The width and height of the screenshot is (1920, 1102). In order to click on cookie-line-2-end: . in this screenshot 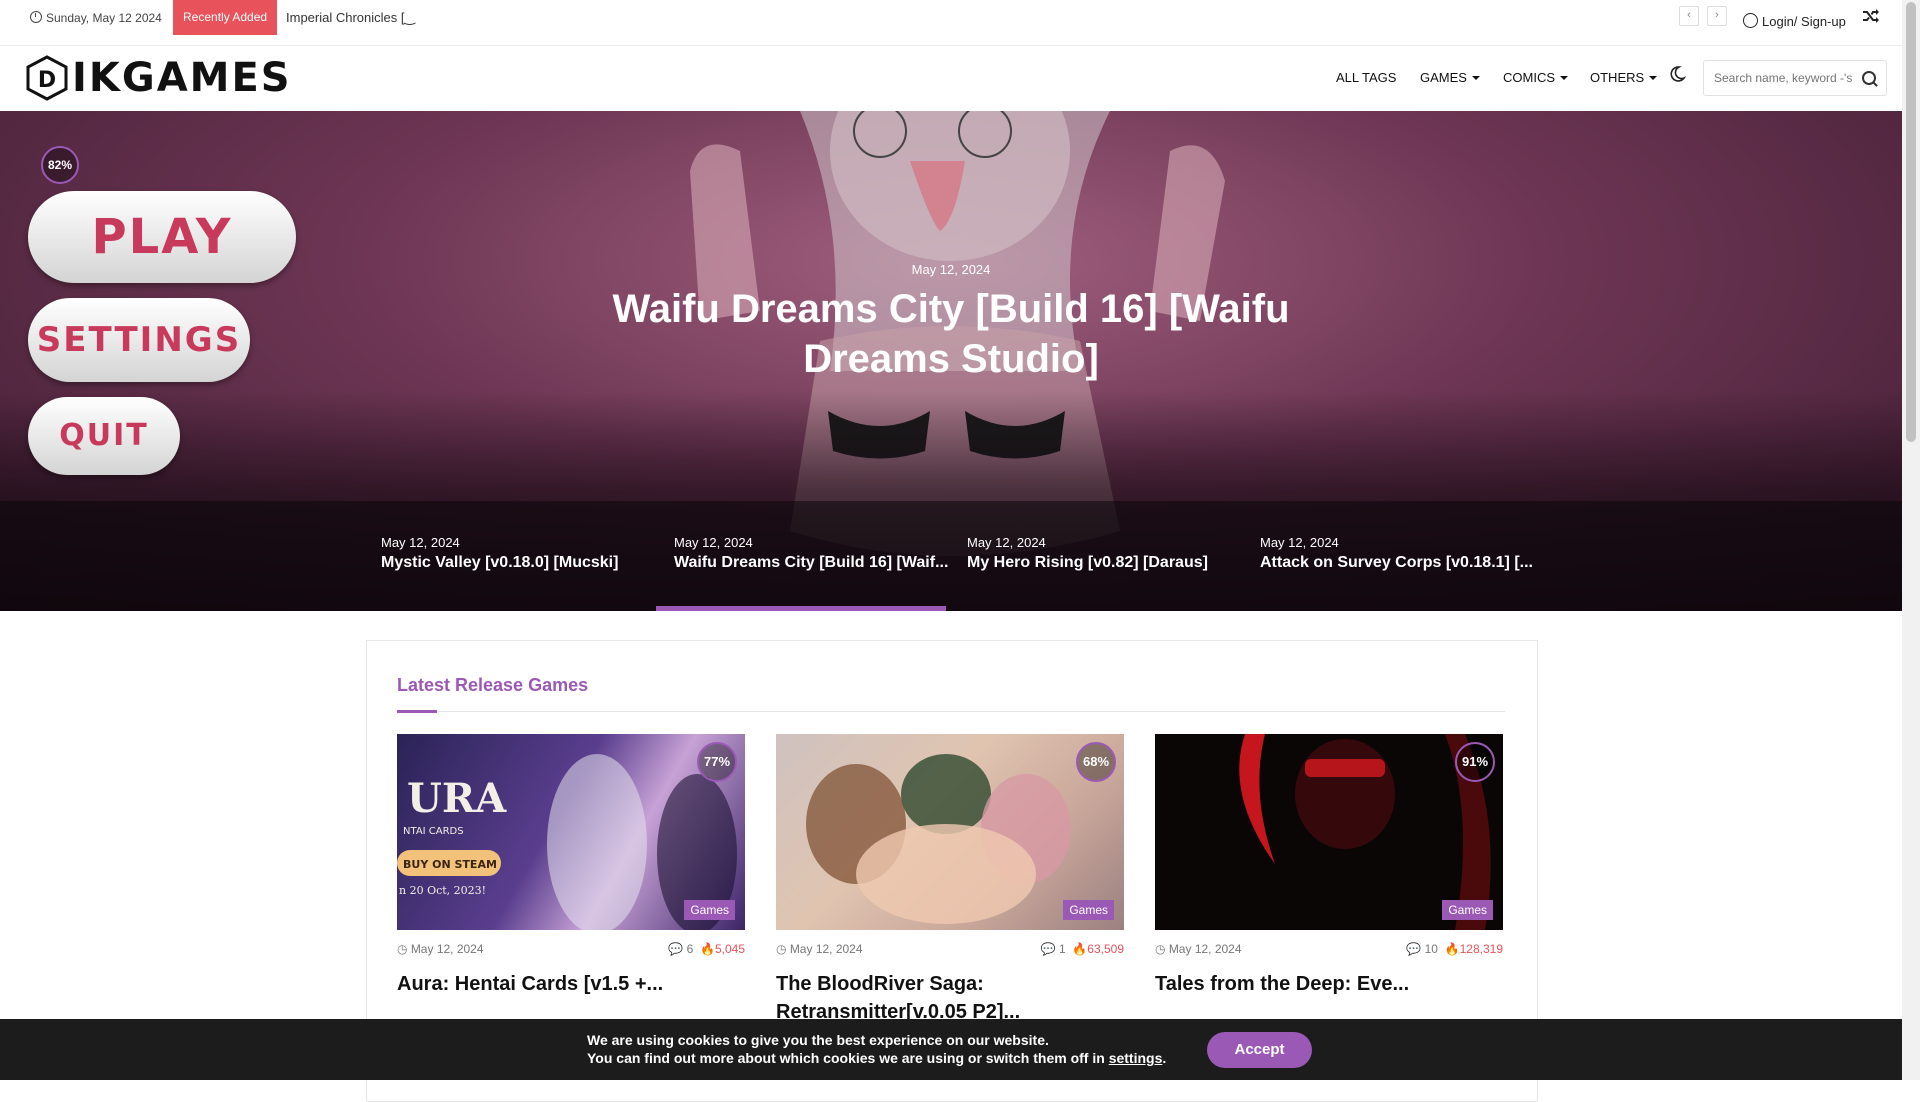, I will do `click(1164, 1058)`.